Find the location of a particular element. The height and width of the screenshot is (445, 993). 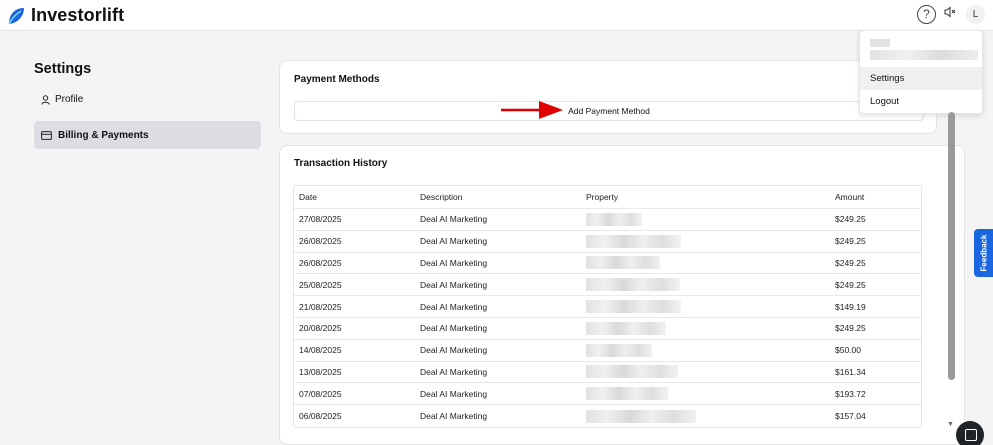

row-amount: $193.72 is located at coordinates (850, 393).